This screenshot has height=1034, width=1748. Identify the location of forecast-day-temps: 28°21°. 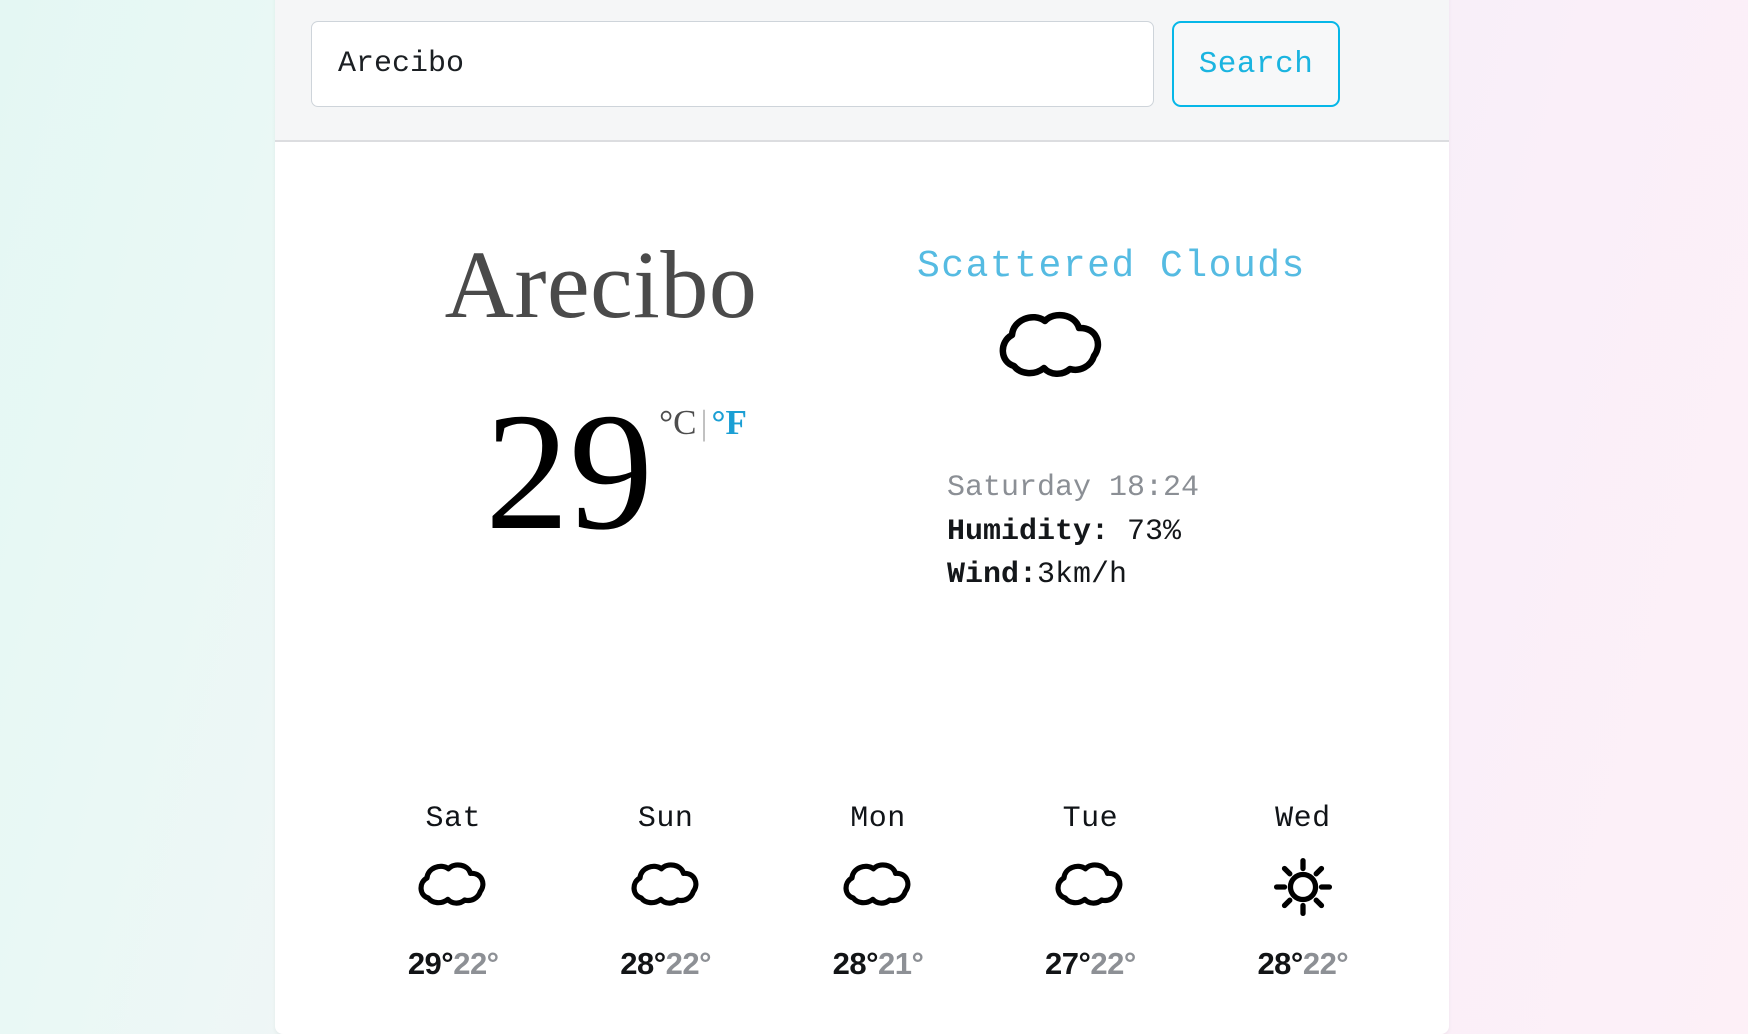
(878, 964).